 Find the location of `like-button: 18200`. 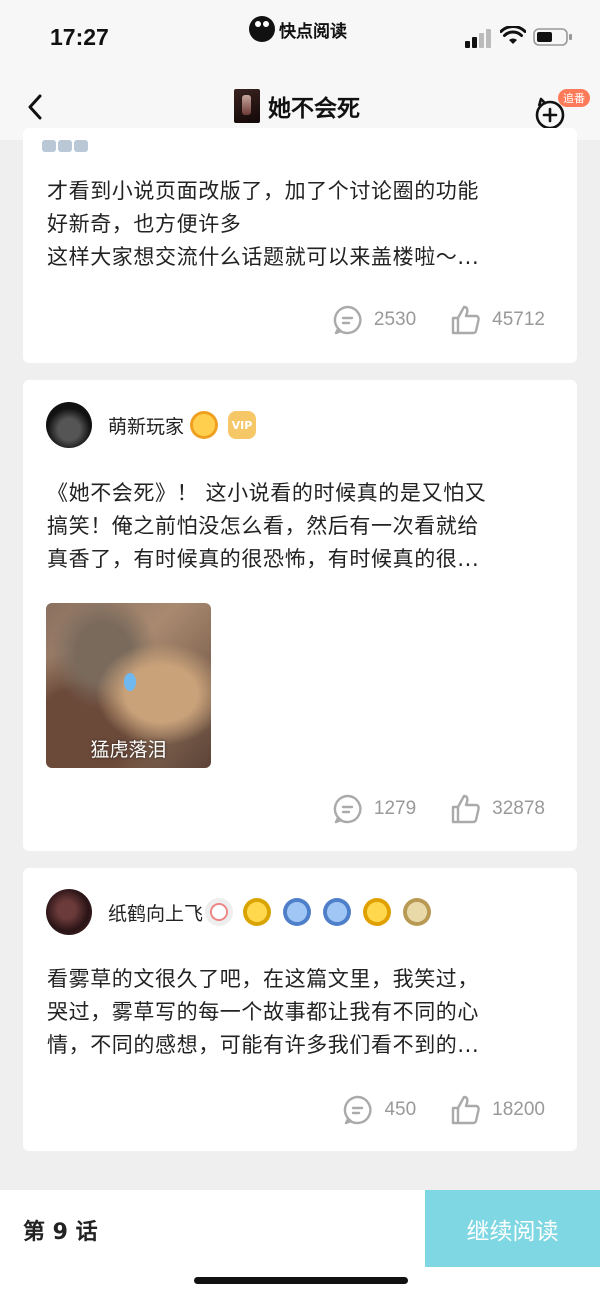

like-button: 18200 is located at coordinates (497, 1110).